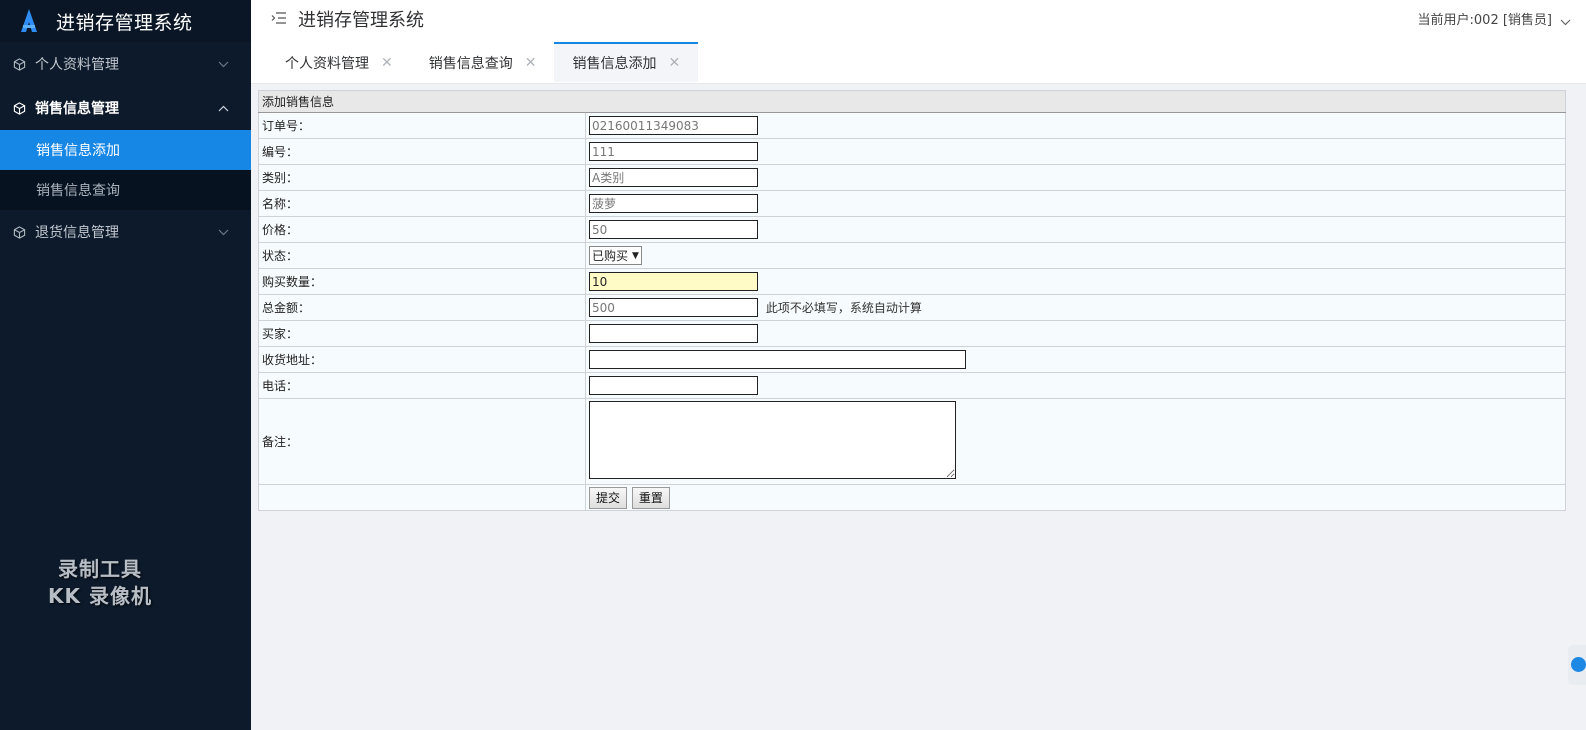 This screenshot has width=1586, height=730. I want to click on app-title: 进销存管理系统, so click(124, 22).